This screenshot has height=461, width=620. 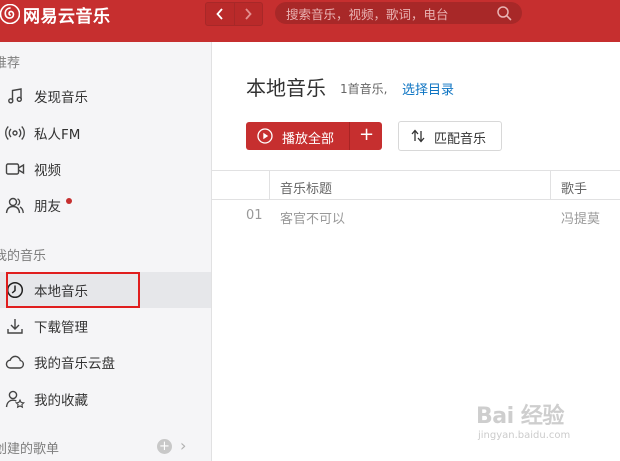 What do you see at coordinates (105, 169) in the screenshot?
I see `sidebar-item-video: 视频` at bounding box center [105, 169].